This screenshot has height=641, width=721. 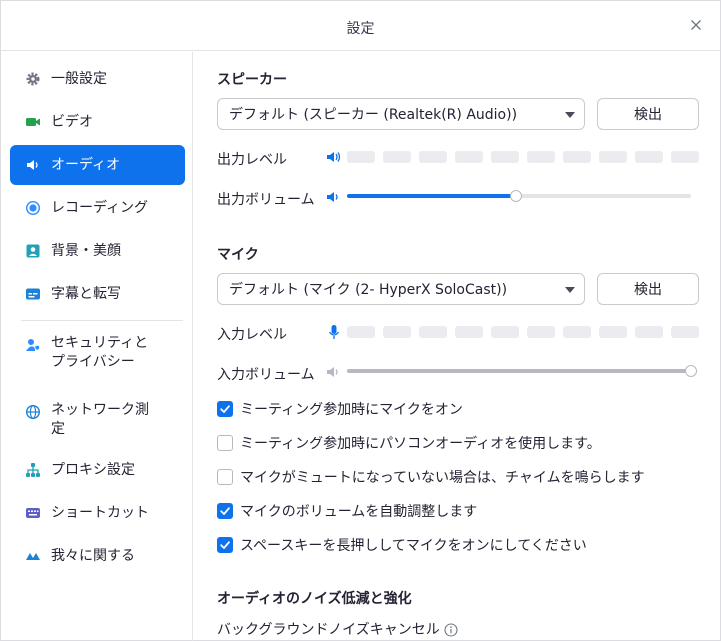 I want to click on input-level-meter, so click(x=523, y=332).